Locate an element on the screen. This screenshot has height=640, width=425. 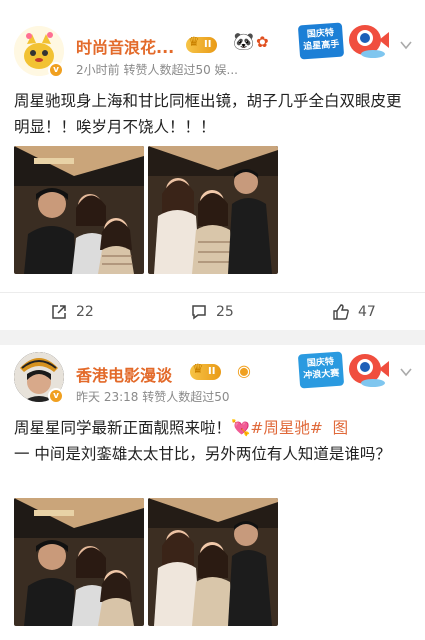
panda-icon: 🐼 is located at coordinates (244, 42).